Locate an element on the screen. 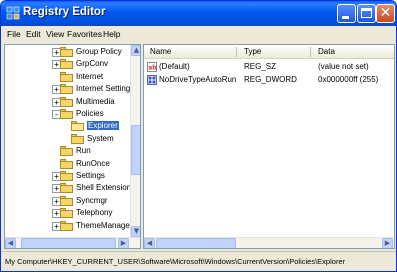 The height and width of the screenshot is (272, 397). tree-item-label: Shell Extensions is located at coordinates (106, 188).